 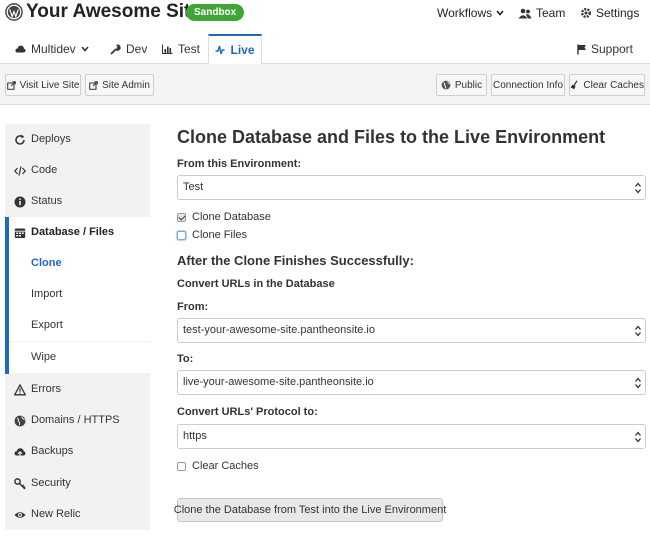 What do you see at coordinates (20, 49) in the screenshot?
I see `cloud-icon` at bounding box center [20, 49].